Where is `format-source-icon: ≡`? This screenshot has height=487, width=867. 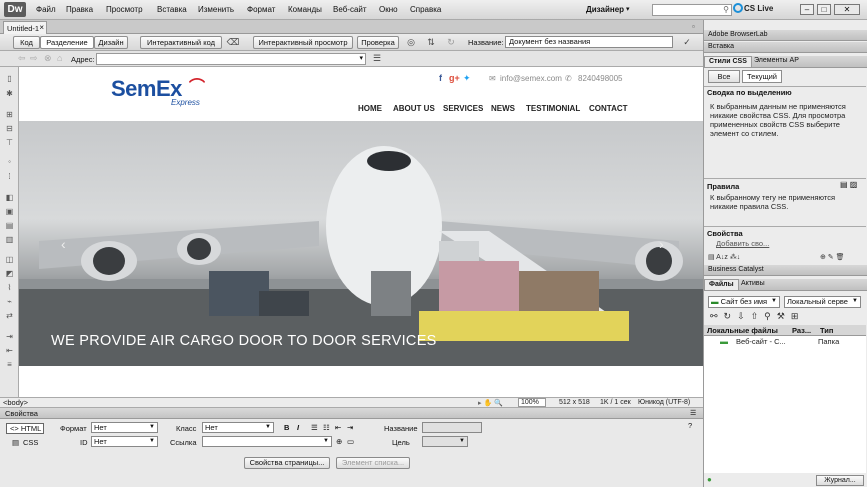 format-source-icon: ≡ is located at coordinates (9, 364).